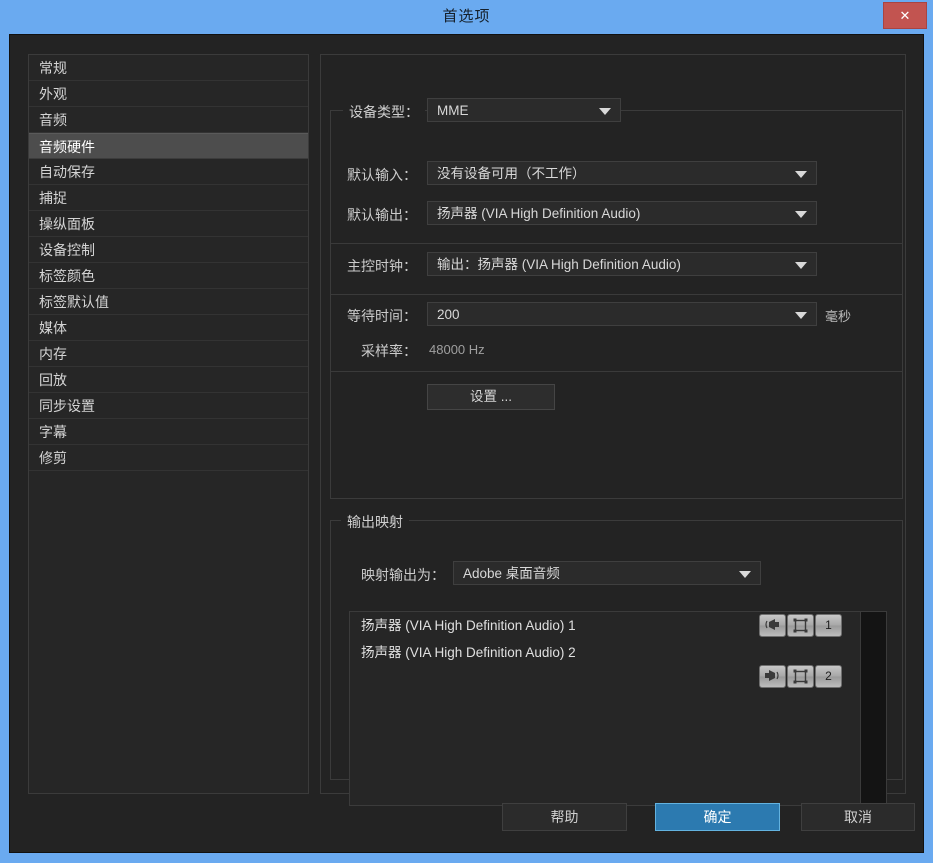 The height and width of the screenshot is (863, 933). Describe the element at coordinates (67, 250) in the screenshot. I see `sidebar-item-label: 设备控制` at that location.